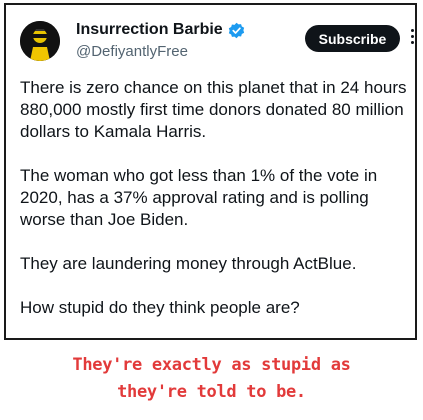 The width and height of the screenshot is (423, 420). I want to click on tweet-paragraph: How stupid do they think people are?, so click(160, 307).